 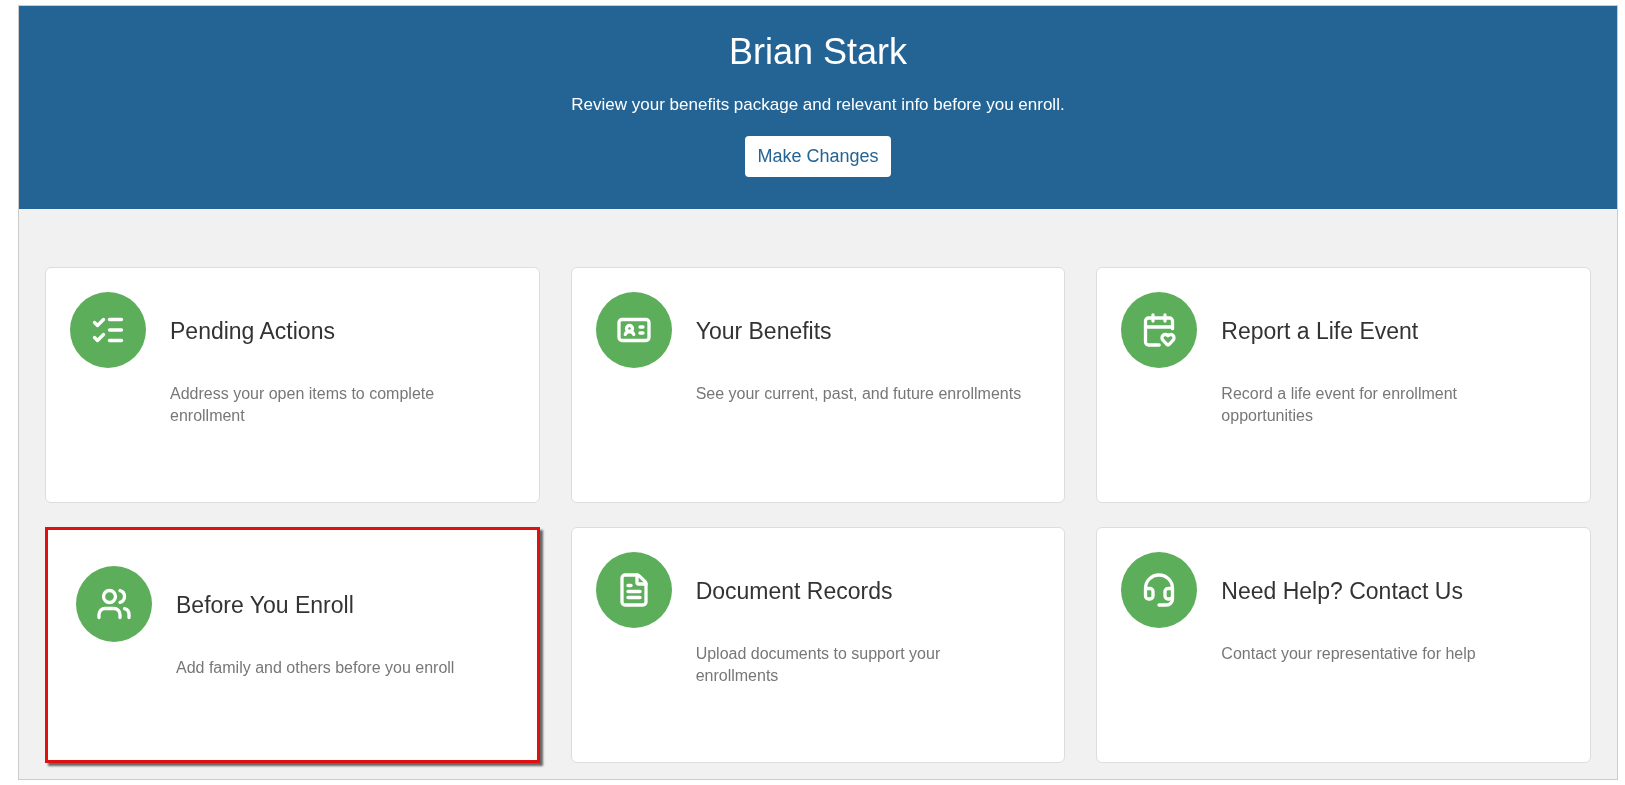 What do you see at coordinates (253, 331) in the screenshot?
I see `card-title: Pending Actions` at bounding box center [253, 331].